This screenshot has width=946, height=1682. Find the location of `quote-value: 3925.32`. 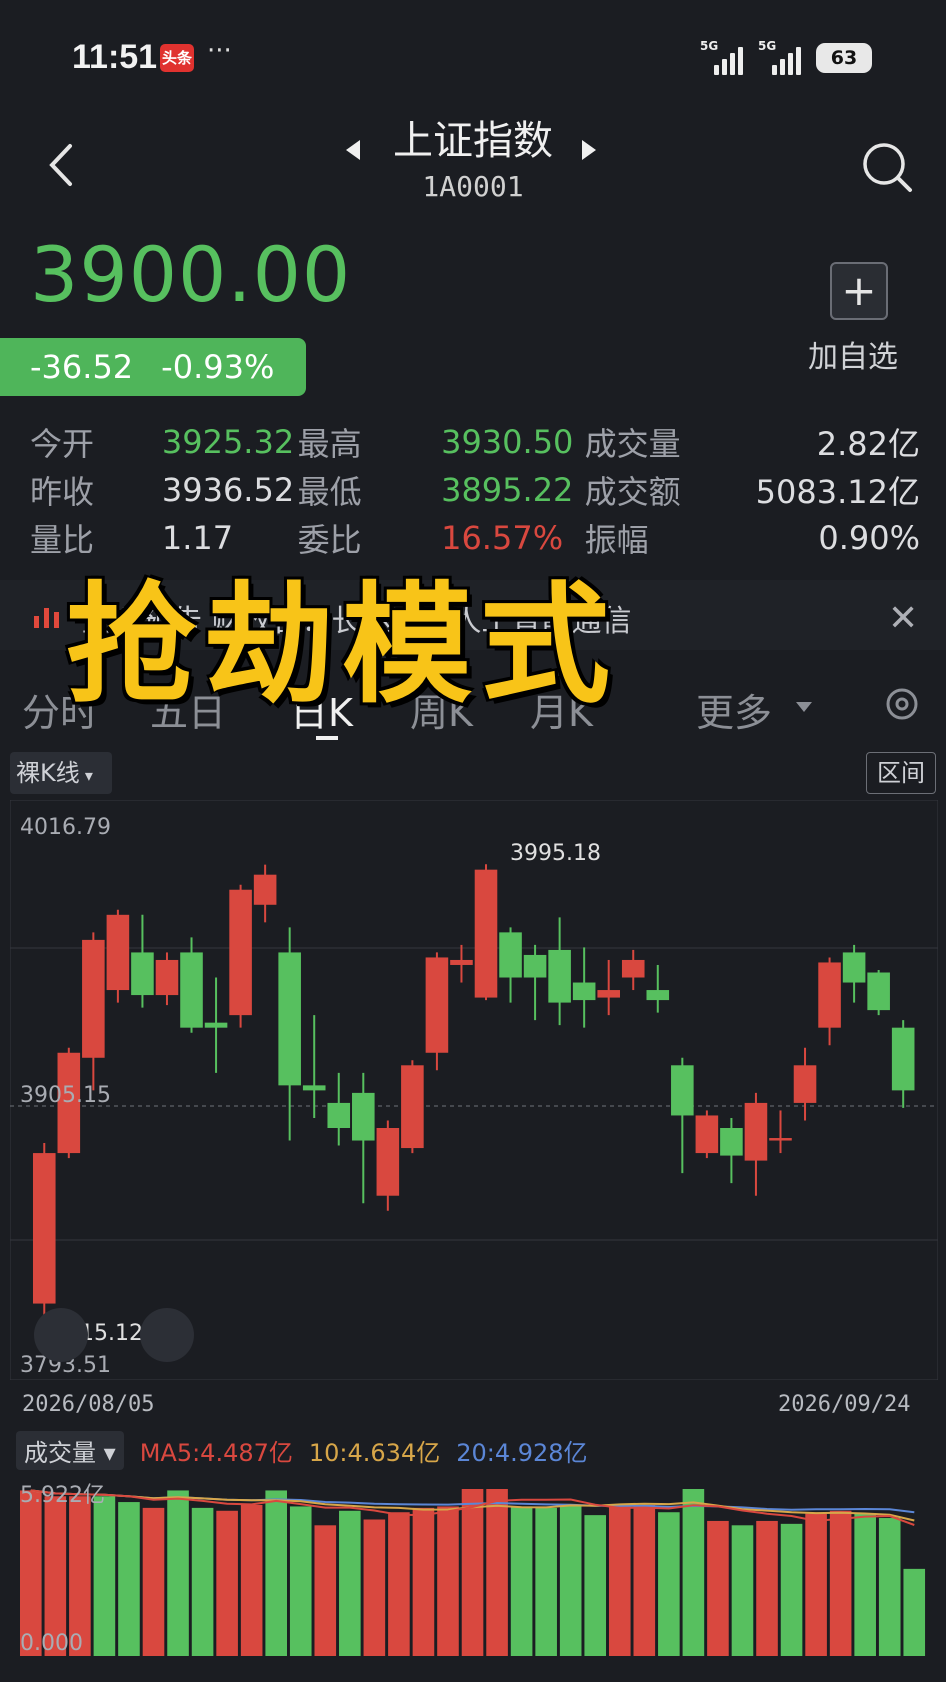

quote-value: 3925.32 is located at coordinates (228, 442).